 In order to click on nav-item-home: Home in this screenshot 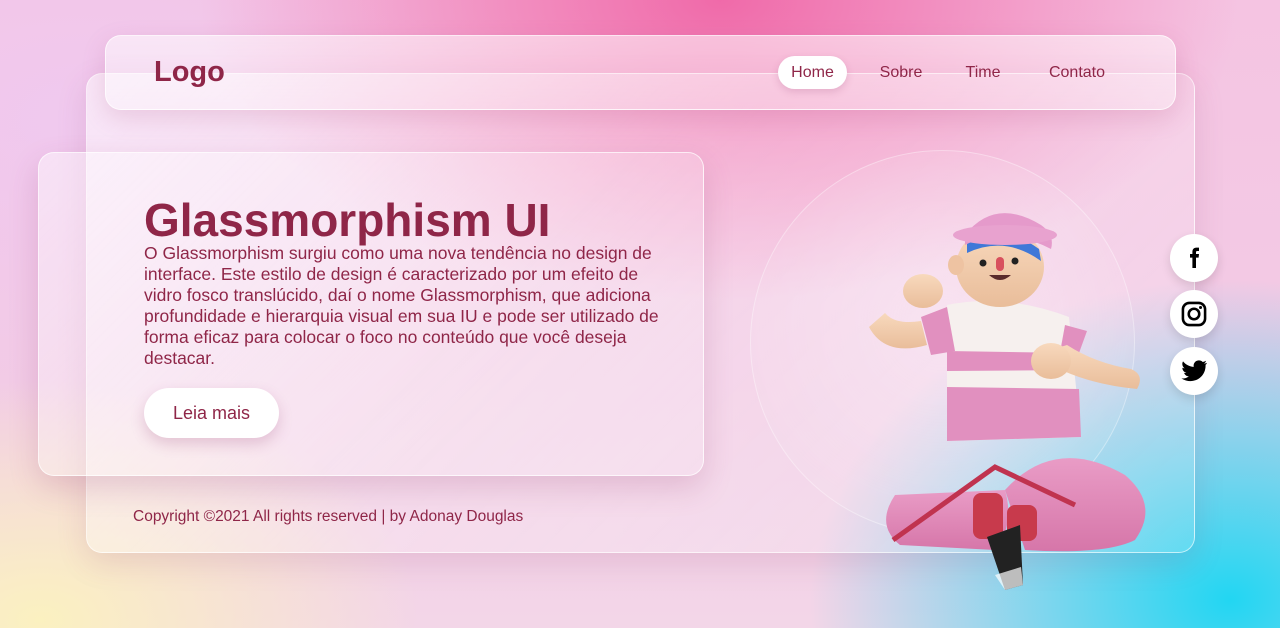, I will do `click(812, 72)`.